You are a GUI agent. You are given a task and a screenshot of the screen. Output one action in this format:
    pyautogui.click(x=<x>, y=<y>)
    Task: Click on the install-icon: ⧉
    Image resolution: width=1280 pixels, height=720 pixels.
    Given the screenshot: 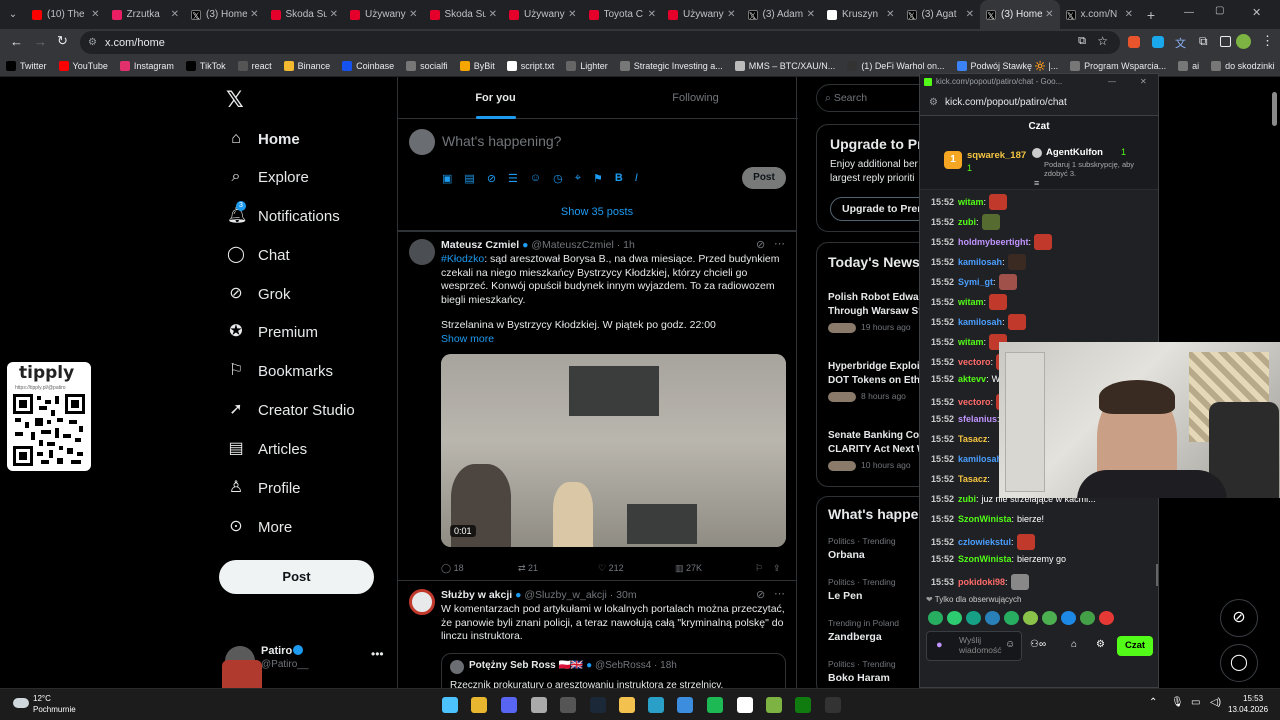 What is the action you would take?
    pyautogui.click(x=1082, y=41)
    